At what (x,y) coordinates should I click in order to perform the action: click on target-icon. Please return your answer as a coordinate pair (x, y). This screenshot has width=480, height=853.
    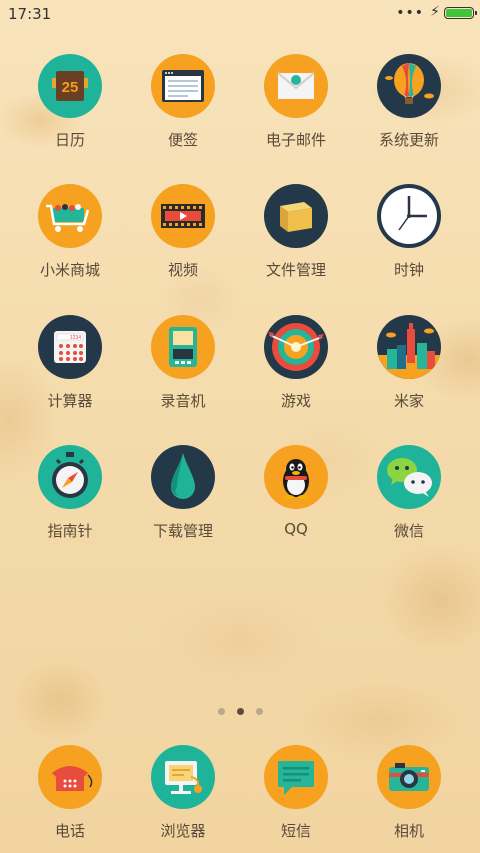
    Looking at the image, I should click on (296, 347).